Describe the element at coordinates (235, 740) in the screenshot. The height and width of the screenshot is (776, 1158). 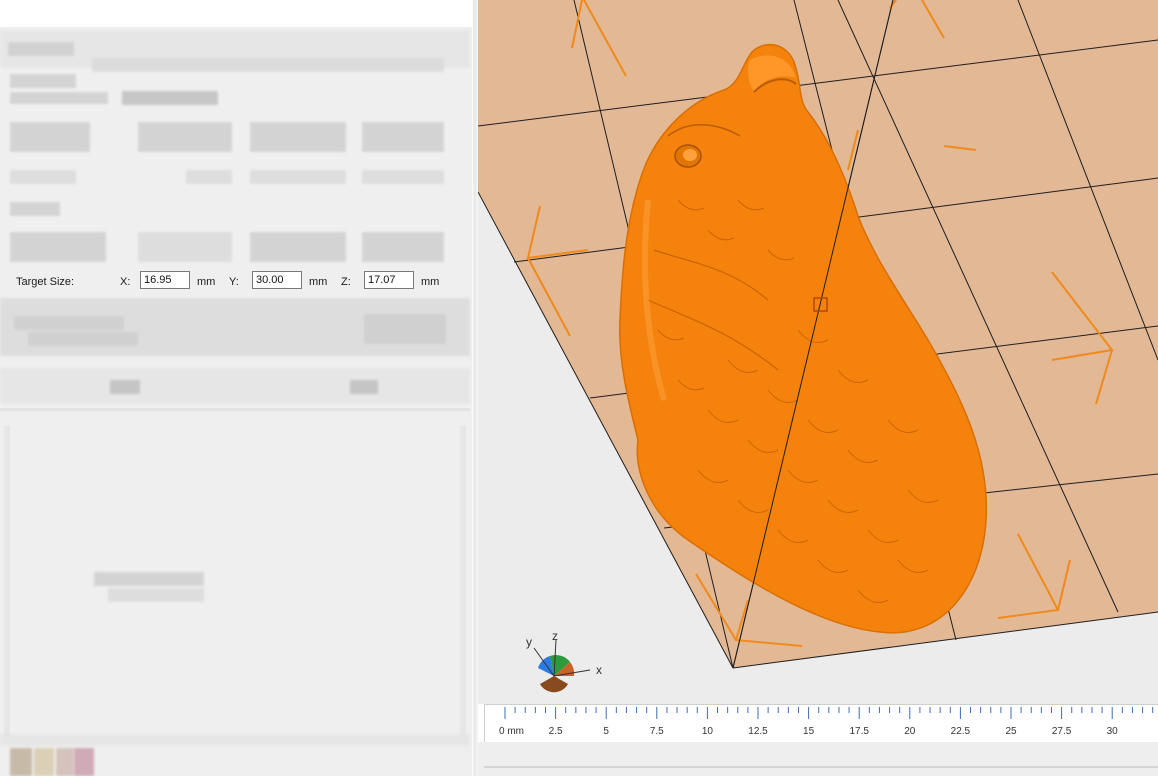
I see `obscured-strip` at that location.